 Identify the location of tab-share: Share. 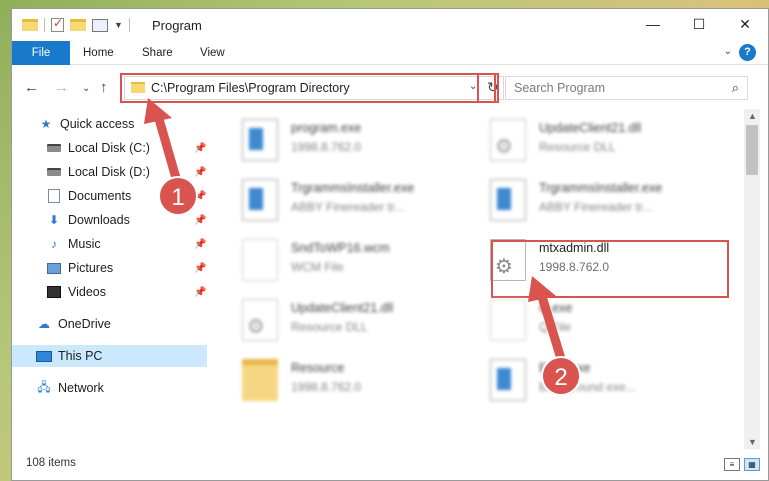
(157, 53).